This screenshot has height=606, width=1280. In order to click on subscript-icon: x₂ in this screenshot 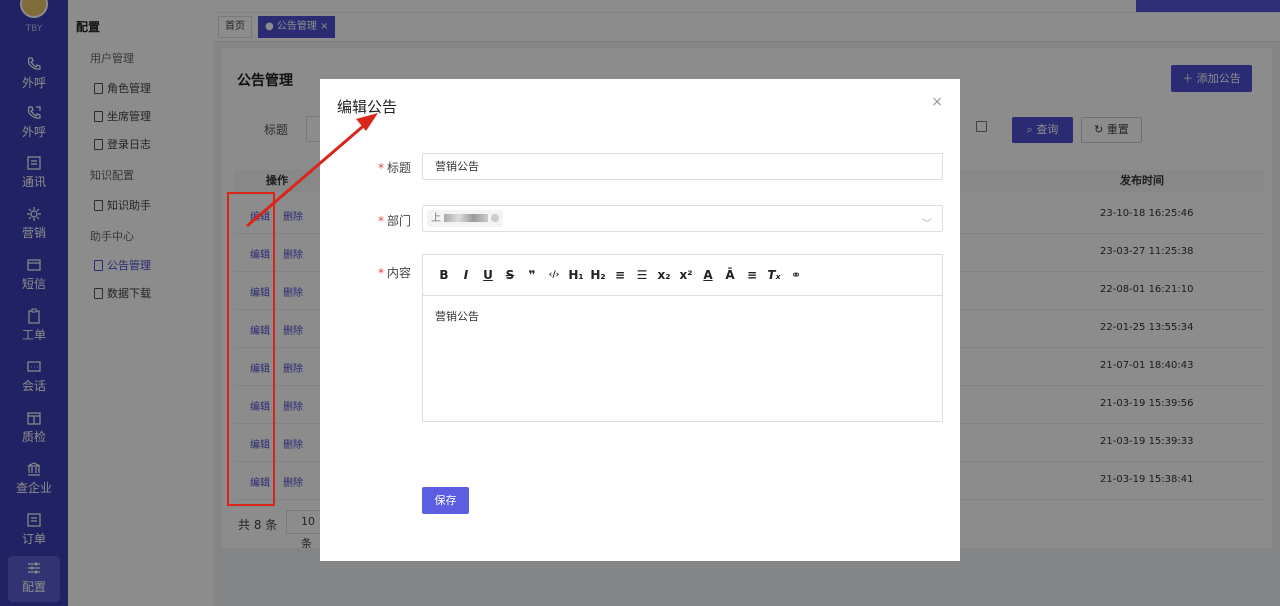, I will do `click(664, 275)`.